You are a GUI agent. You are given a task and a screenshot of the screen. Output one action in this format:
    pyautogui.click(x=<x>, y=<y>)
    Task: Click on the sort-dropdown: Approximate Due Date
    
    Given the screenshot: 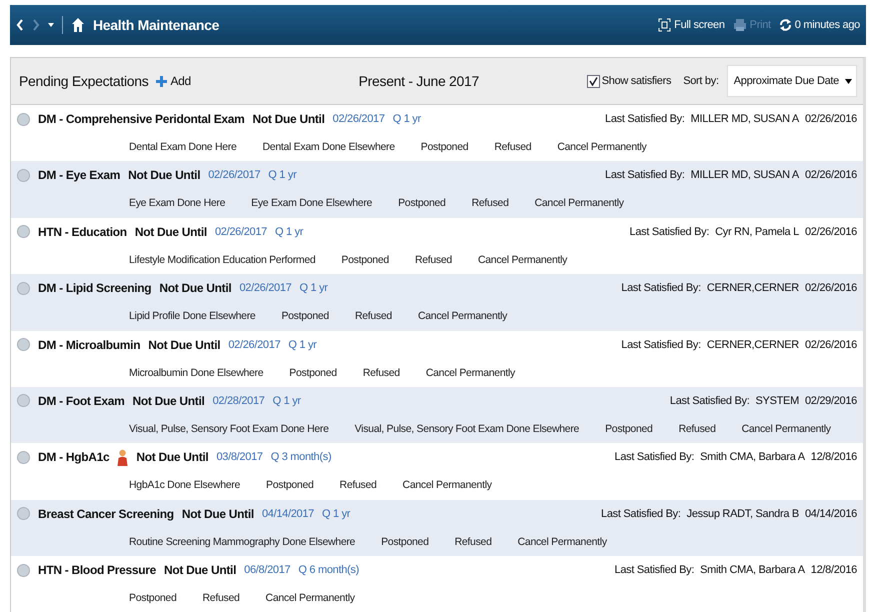 What is the action you would take?
    pyautogui.click(x=791, y=81)
    